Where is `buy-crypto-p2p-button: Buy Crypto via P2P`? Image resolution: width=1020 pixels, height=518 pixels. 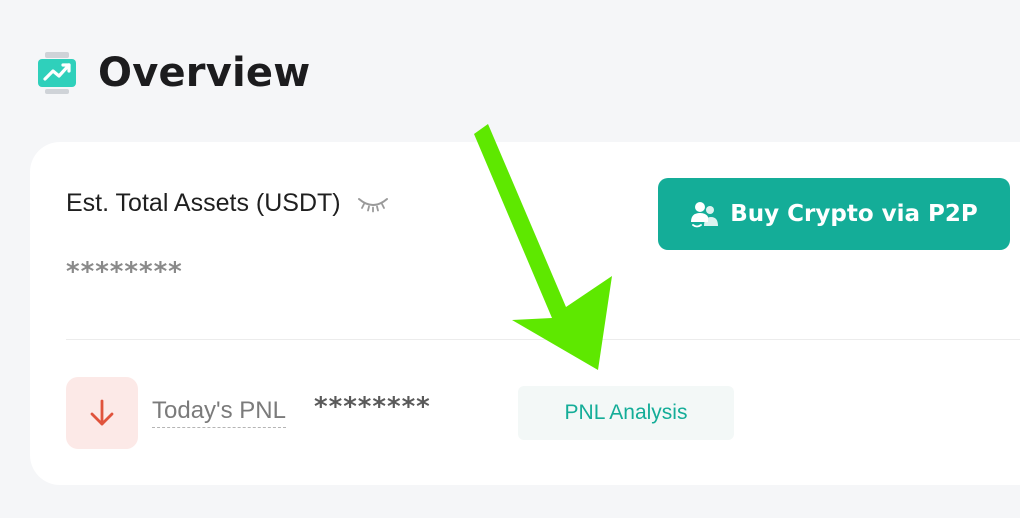
buy-crypto-p2p-button: Buy Crypto via P2P is located at coordinates (834, 214).